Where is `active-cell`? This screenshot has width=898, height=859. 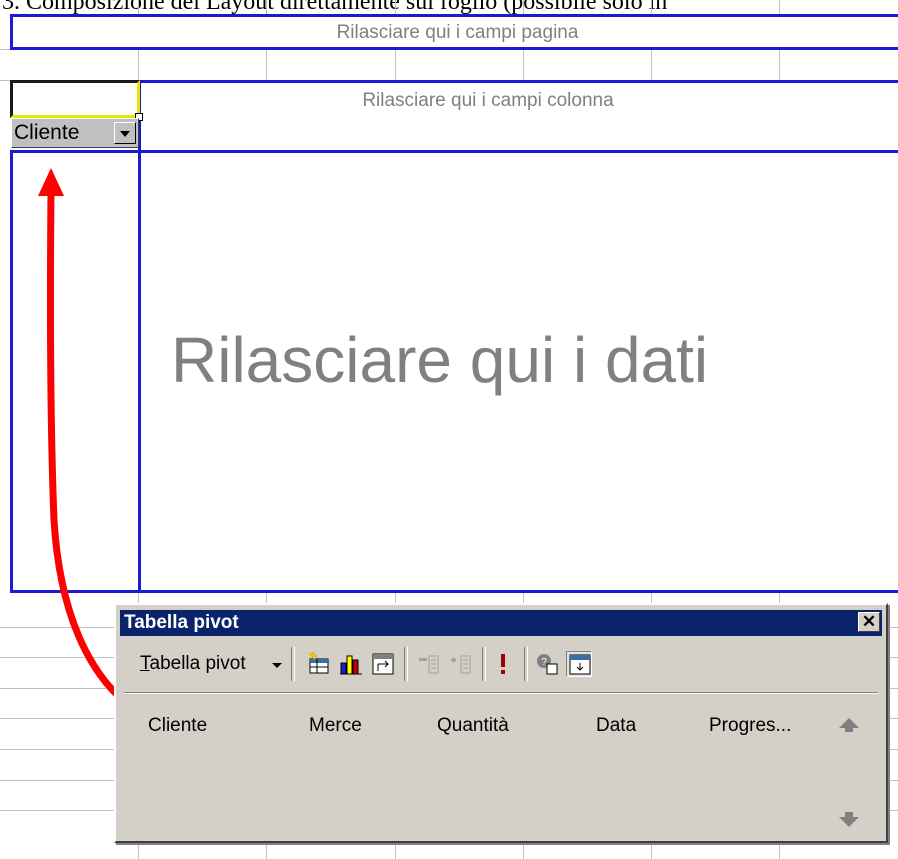
active-cell is located at coordinates (75, 99).